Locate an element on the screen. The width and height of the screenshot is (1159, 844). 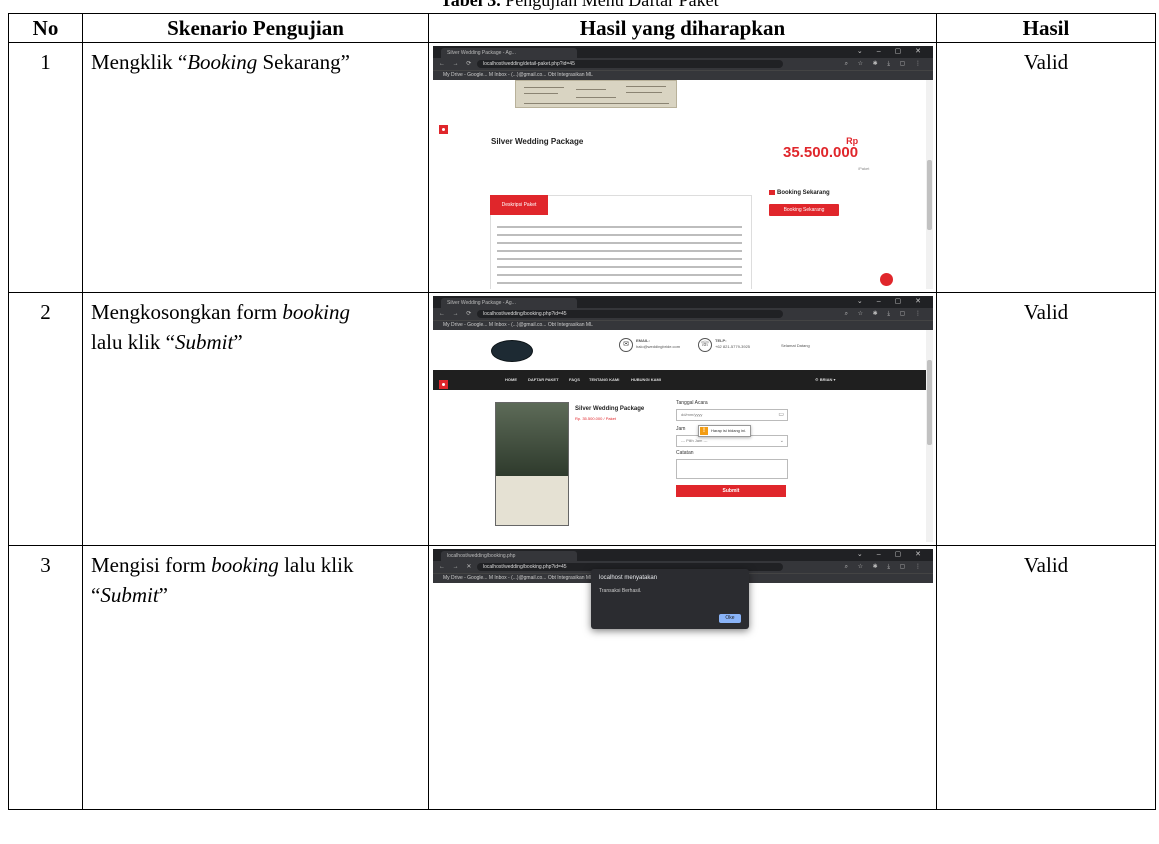
package-price: Rp. 35.500.000 / Paket is located at coordinates (595, 418).